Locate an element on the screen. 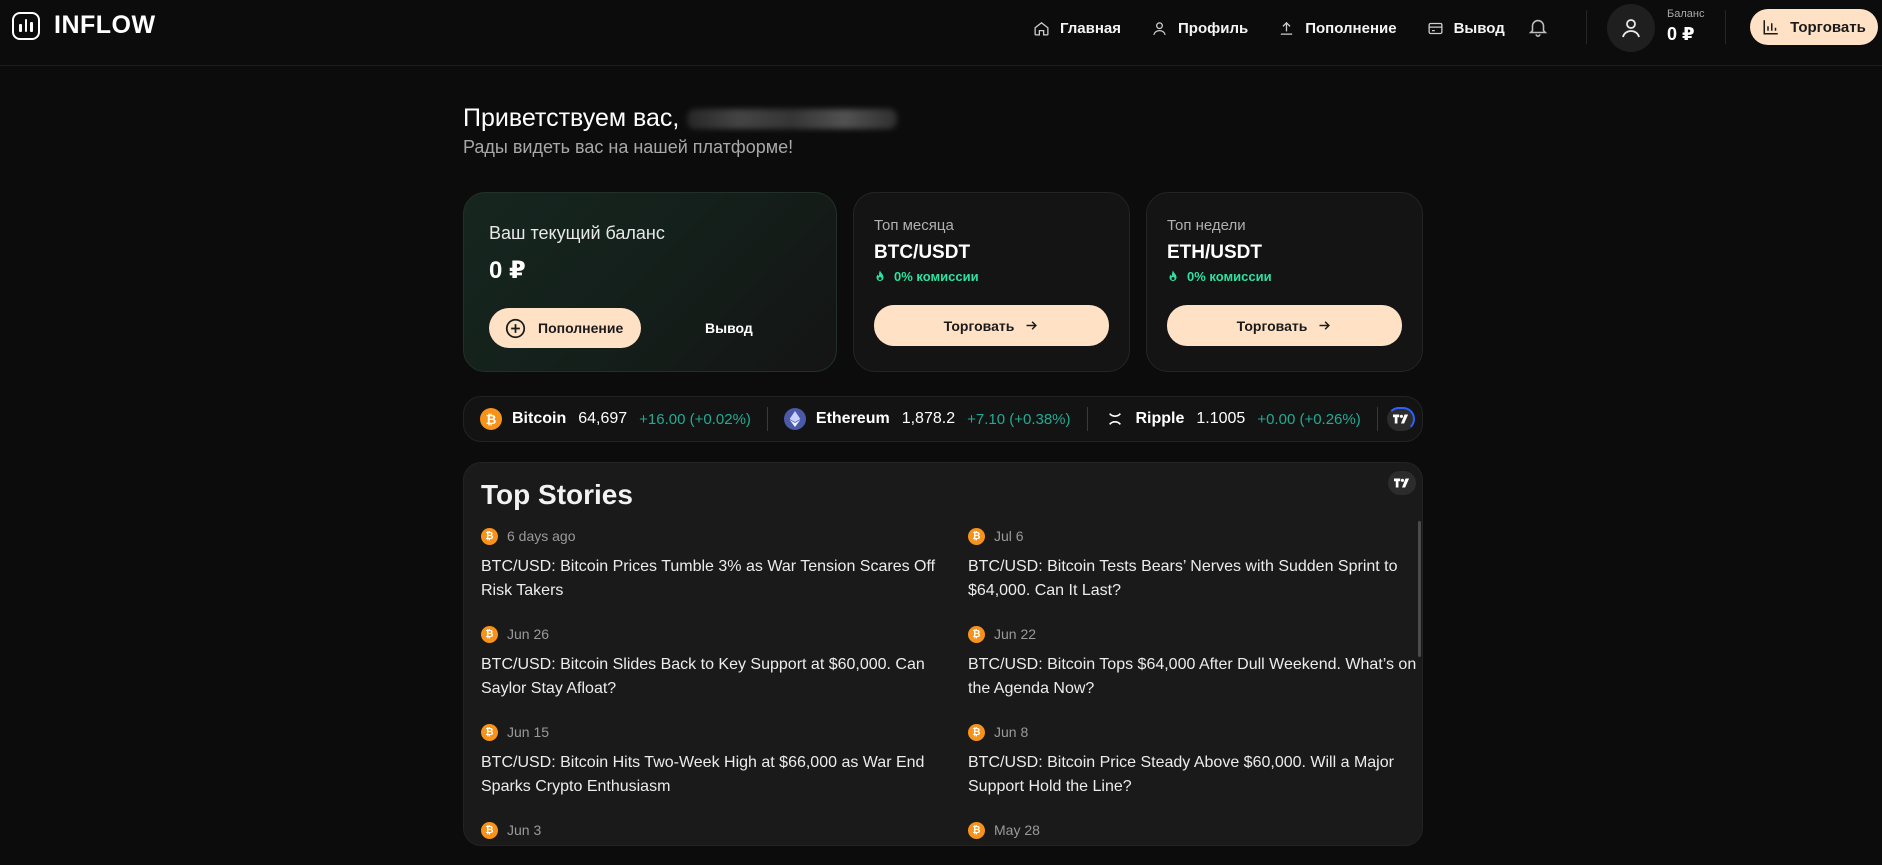 The image size is (1882, 865). chart-bars-icon is located at coordinates (1770, 27).